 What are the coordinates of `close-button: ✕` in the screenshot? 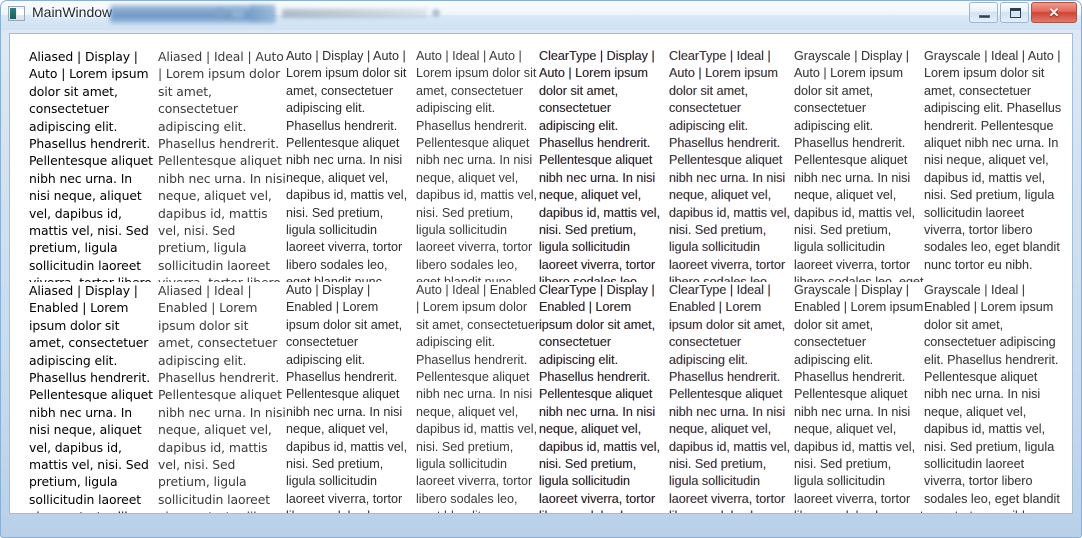 It's located at (1054, 12).